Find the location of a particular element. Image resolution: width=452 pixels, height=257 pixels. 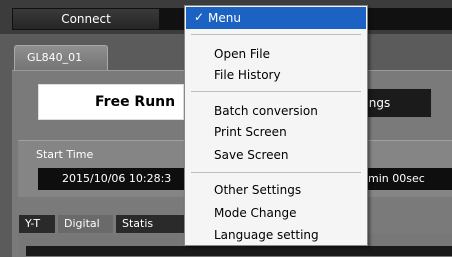

status-display: Free Runn is located at coordinates (111, 102).